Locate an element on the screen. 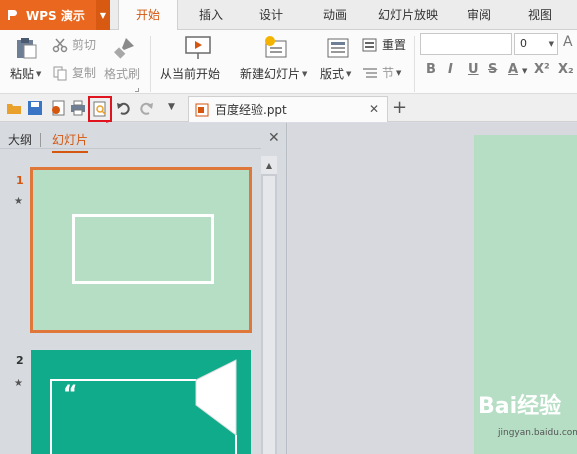 The width and height of the screenshot is (577, 454). new-slide-label: 新建幻灯片 is located at coordinates (270, 74).